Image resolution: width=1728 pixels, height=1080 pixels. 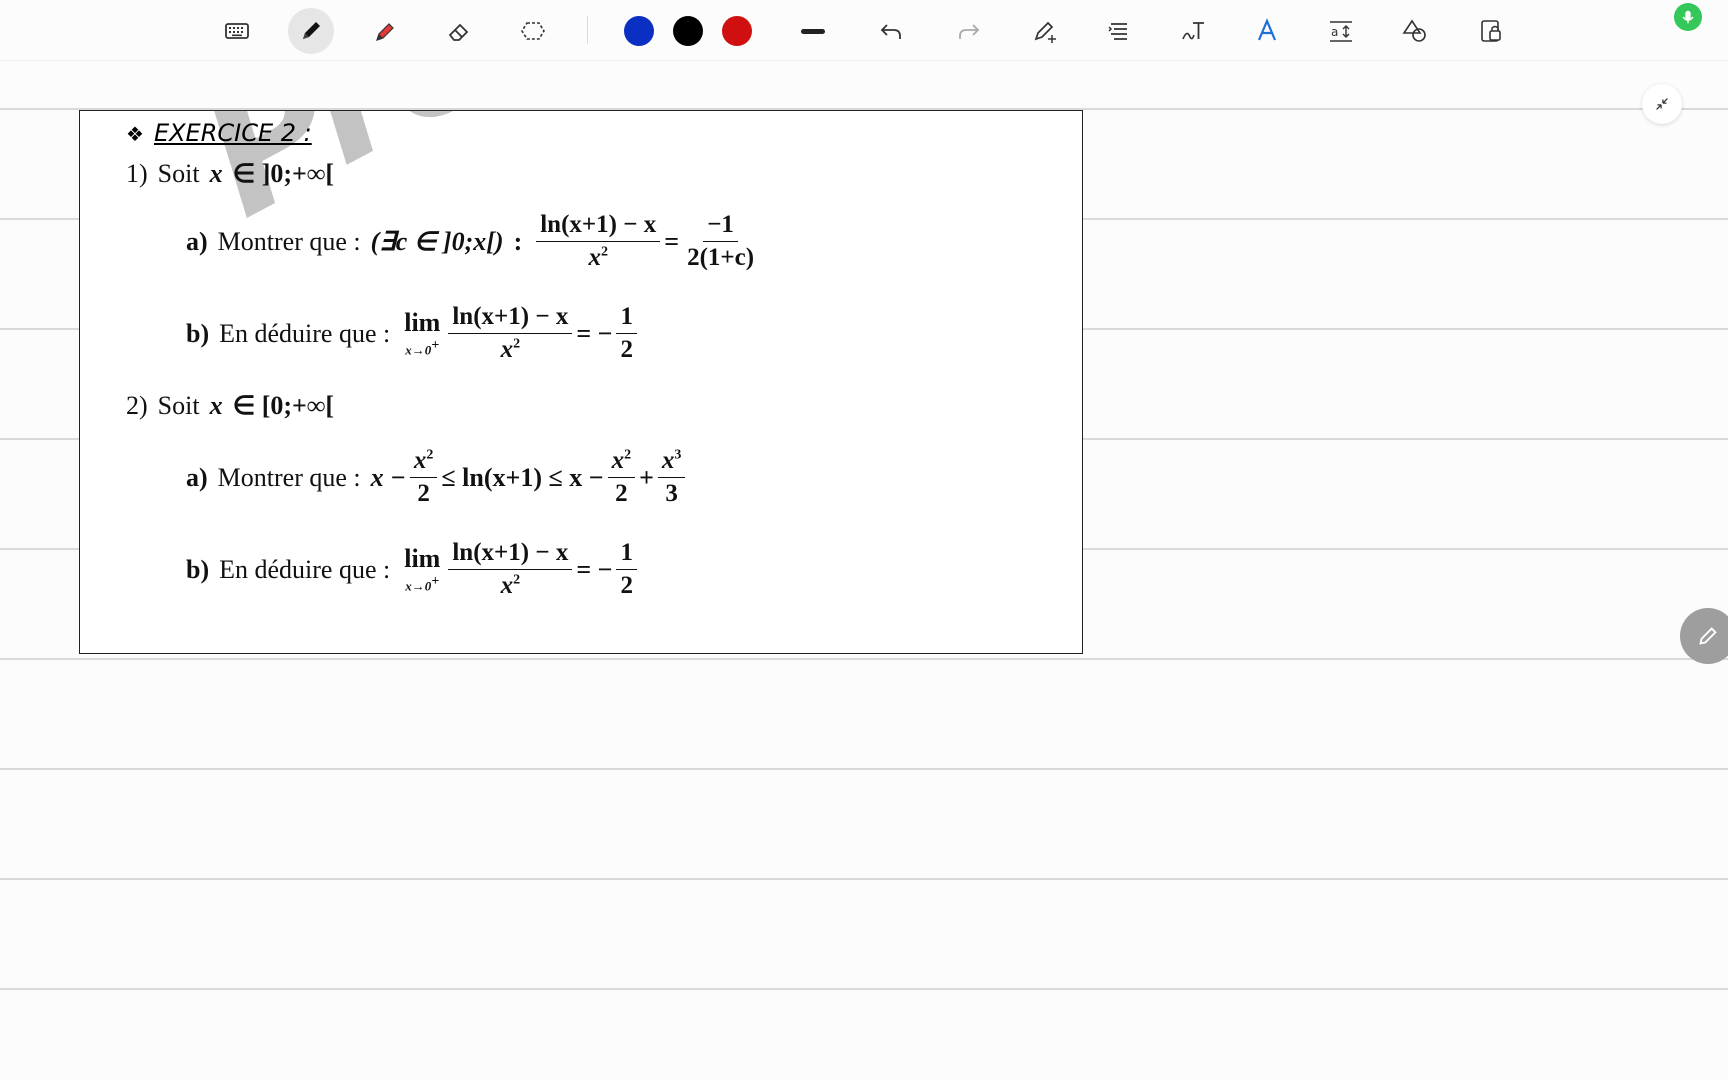 I want to click on highlighter-icon, so click(x=385, y=32).